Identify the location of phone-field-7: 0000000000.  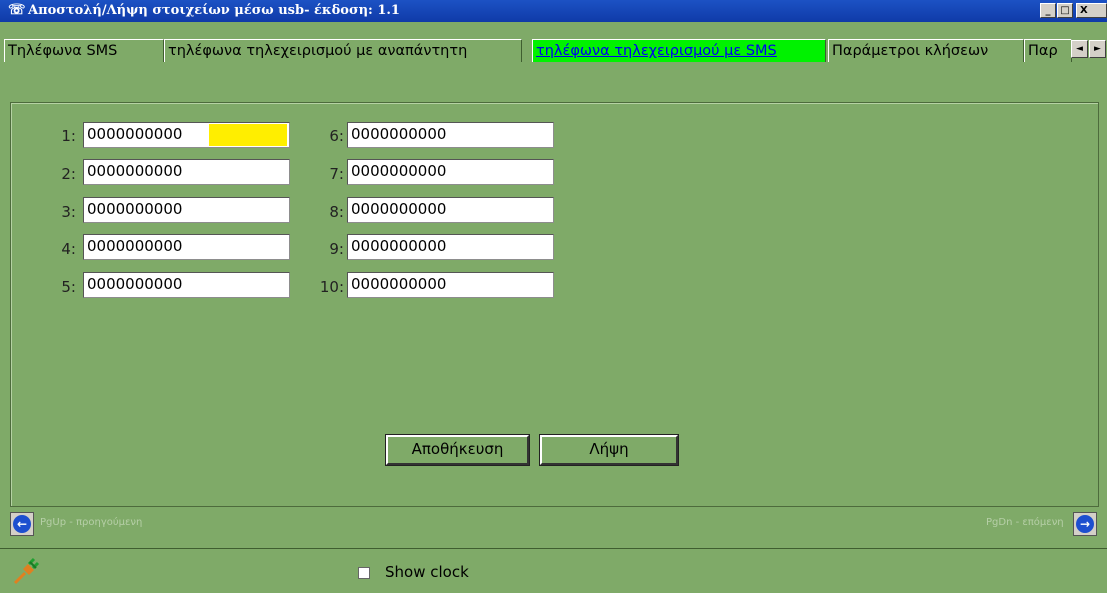
(450, 172).